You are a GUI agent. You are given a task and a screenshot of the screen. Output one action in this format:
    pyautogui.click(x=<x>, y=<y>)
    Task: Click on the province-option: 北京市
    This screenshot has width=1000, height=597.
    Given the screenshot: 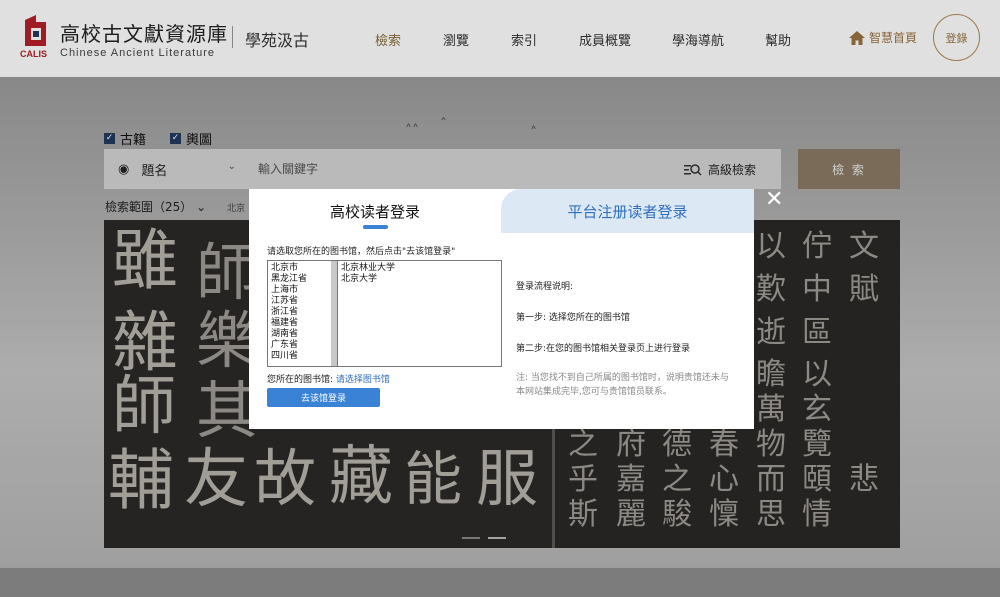 What is the action you would take?
    pyautogui.click(x=302, y=268)
    